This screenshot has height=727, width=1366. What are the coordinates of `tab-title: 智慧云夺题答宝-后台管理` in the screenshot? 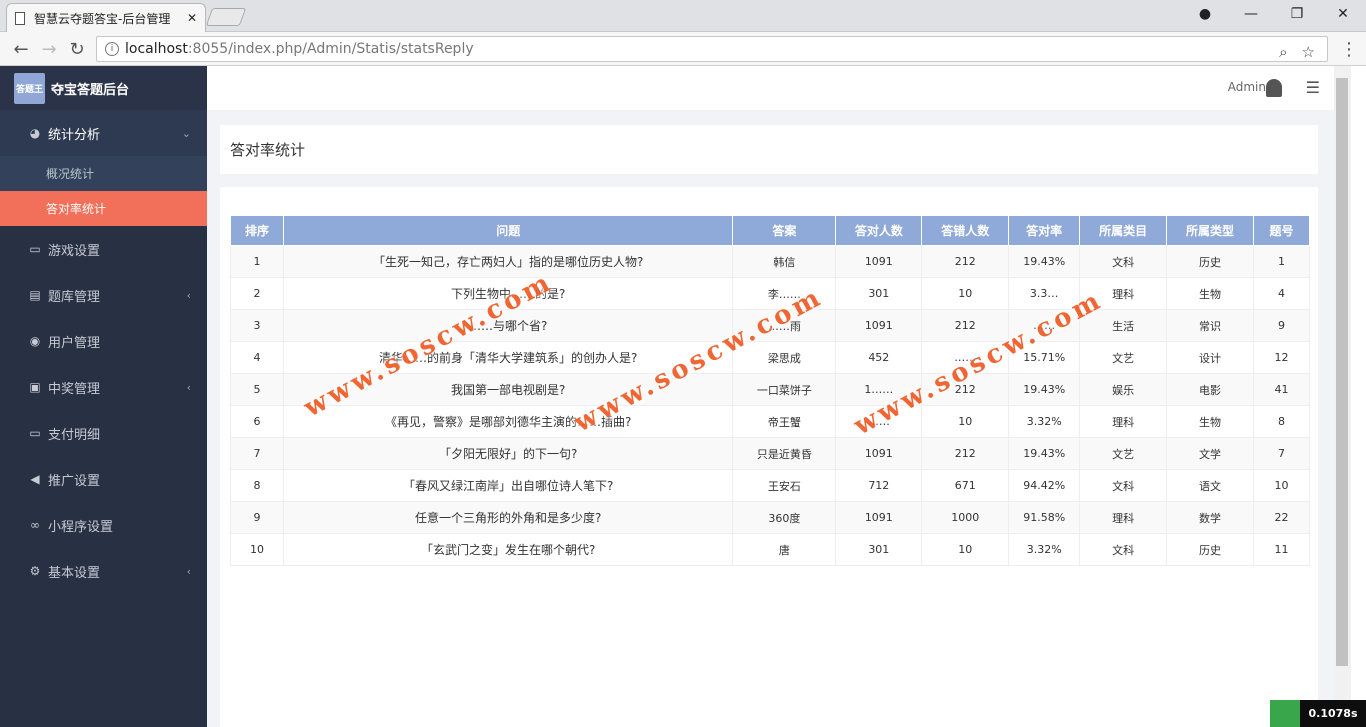 It's located at (102, 18).